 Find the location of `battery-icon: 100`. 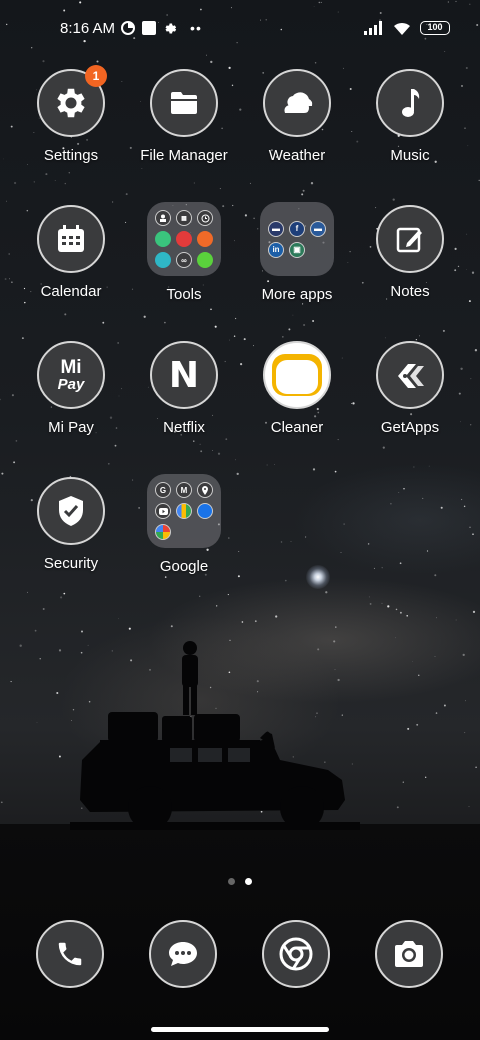

battery-icon: 100 is located at coordinates (435, 28).